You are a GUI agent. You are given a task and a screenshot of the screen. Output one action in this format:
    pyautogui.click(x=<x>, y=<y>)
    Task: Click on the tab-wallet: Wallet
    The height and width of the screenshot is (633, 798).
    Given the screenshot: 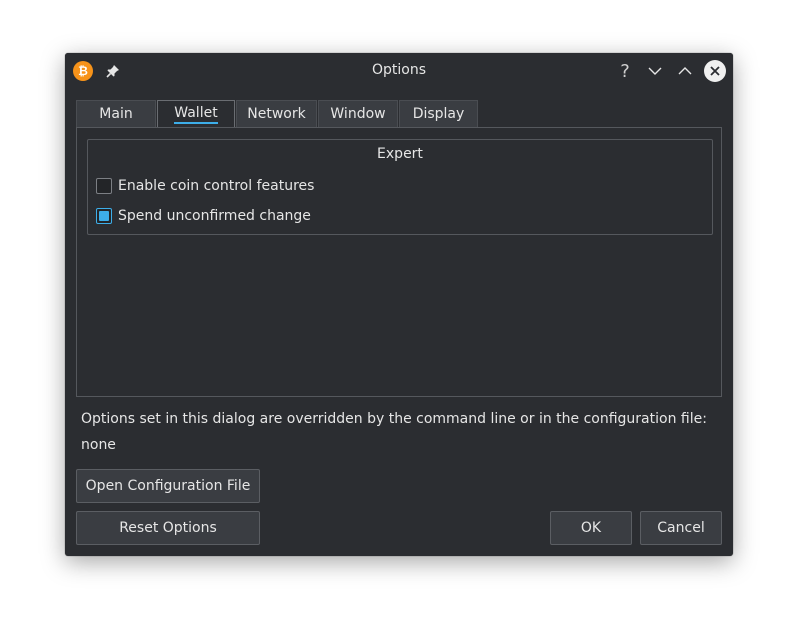 What is the action you would take?
    pyautogui.click(x=196, y=113)
    